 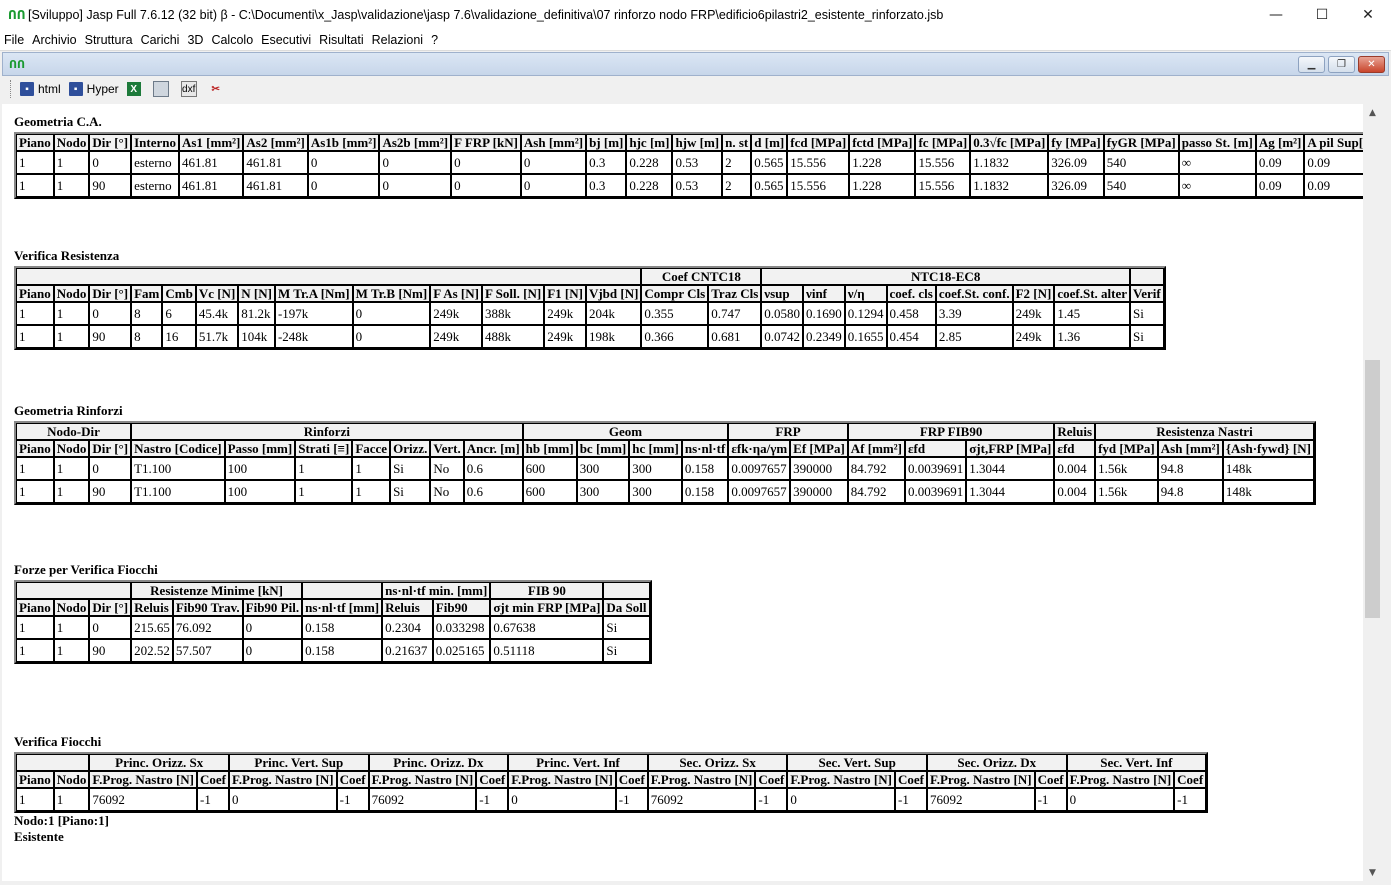 What do you see at coordinates (286, 40) in the screenshot?
I see `menu-esecutivi: Esecutivi` at bounding box center [286, 40].